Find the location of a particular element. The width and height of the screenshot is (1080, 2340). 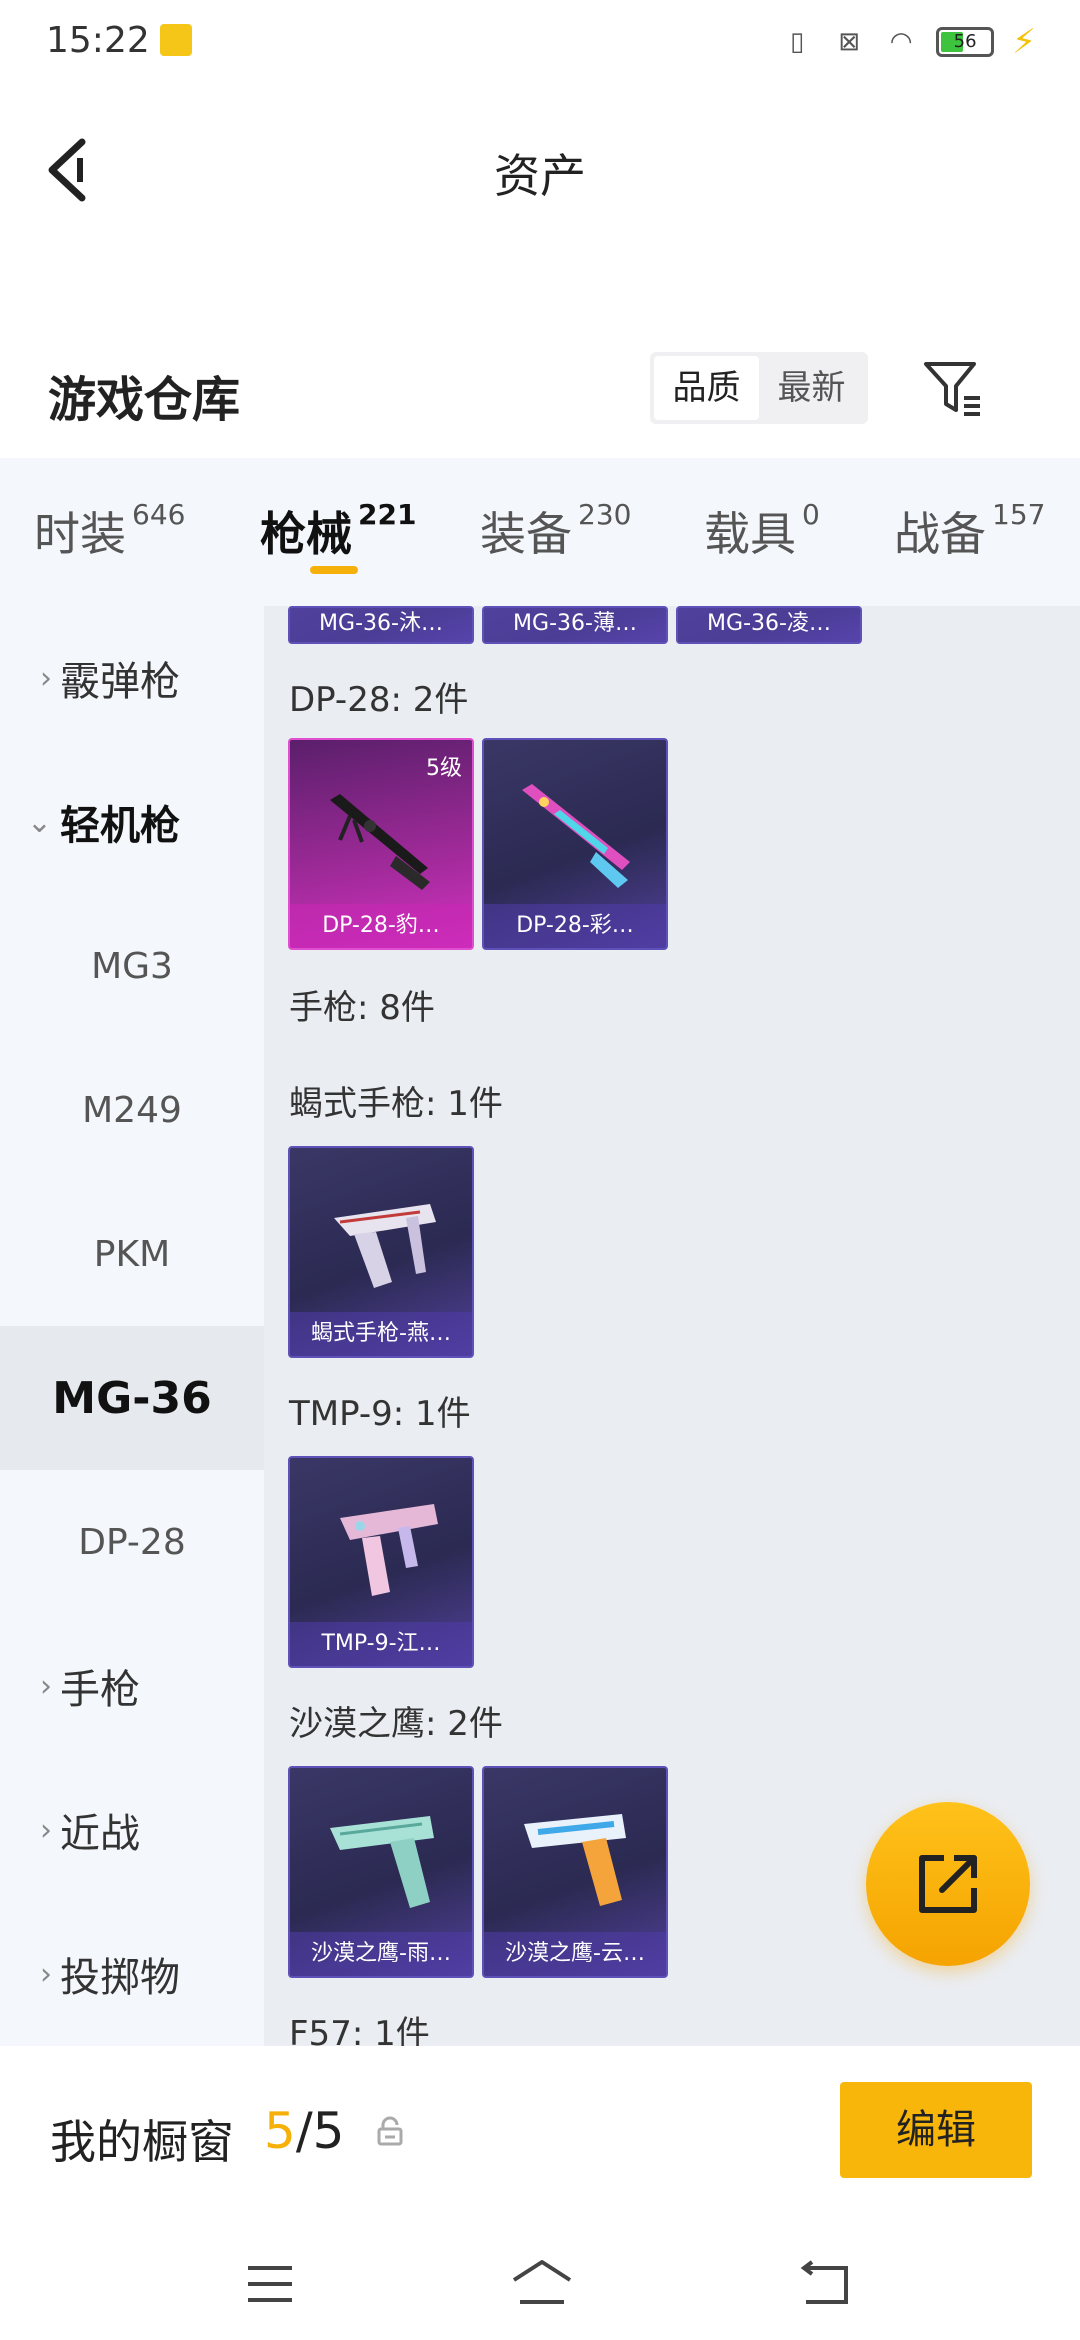

tab-guns: 枪械 221 is located at coordinates (338, 531).